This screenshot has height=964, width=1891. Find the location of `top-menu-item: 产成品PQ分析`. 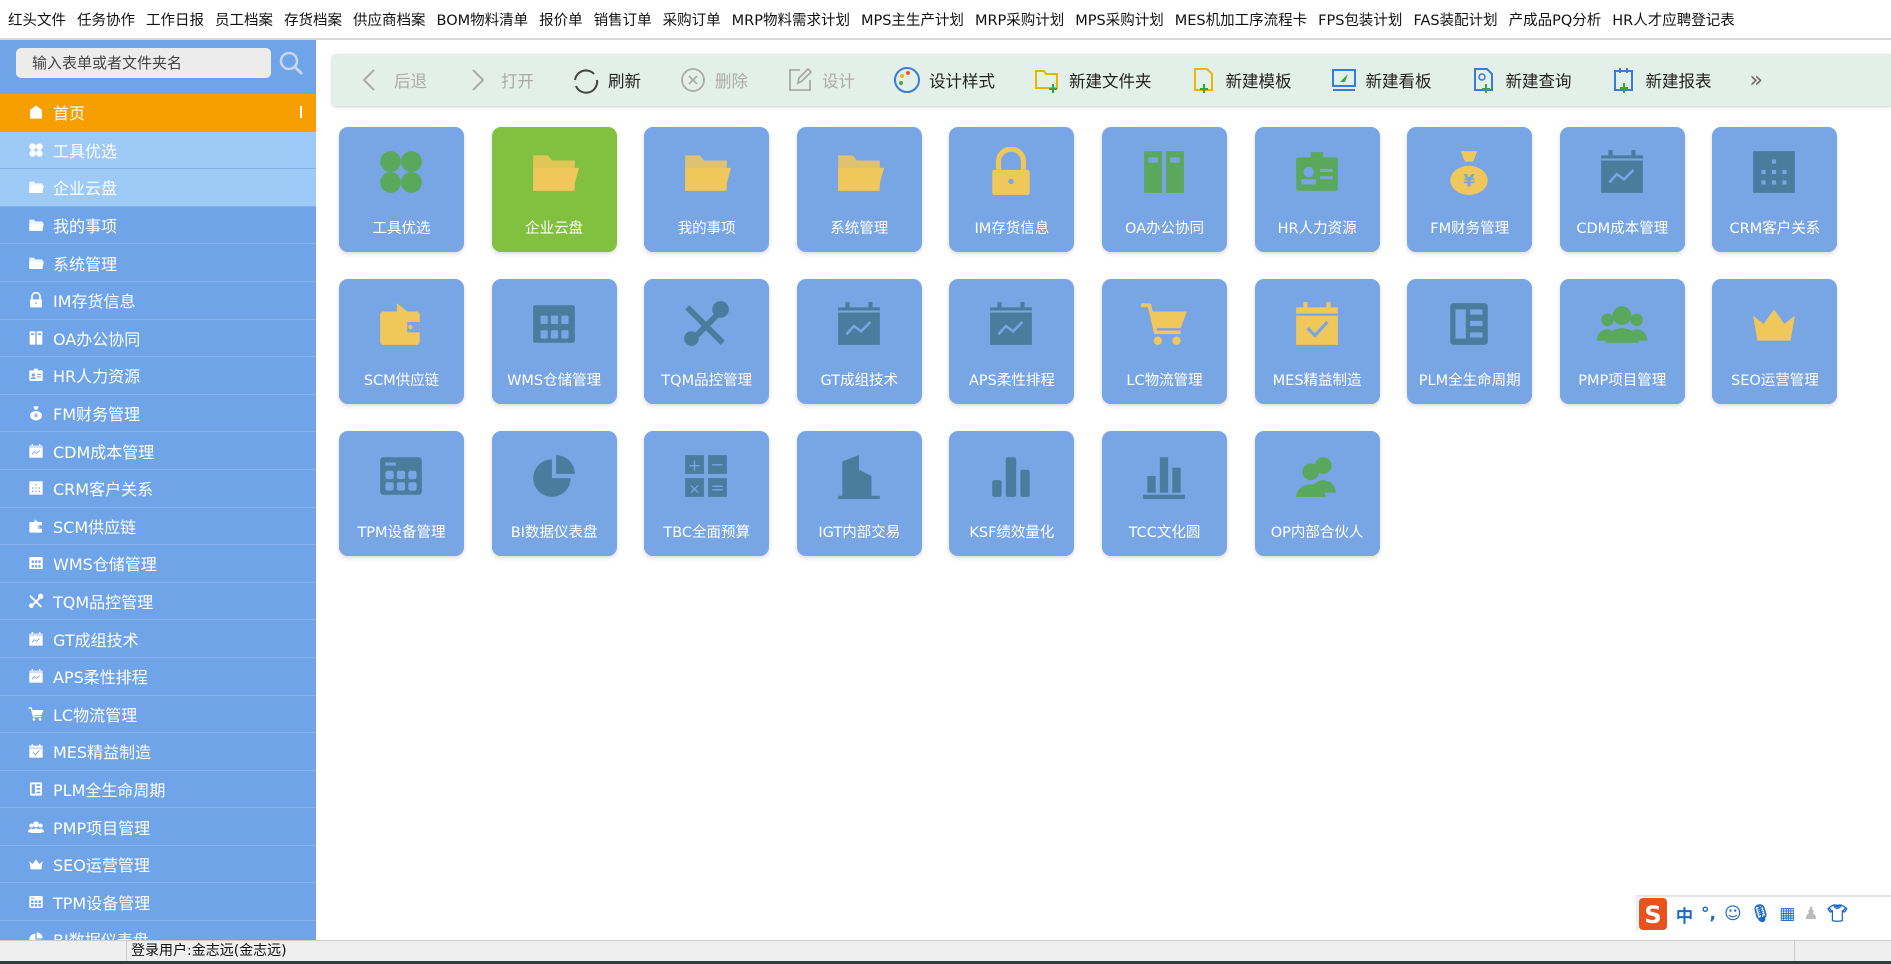

top-menu-item: 产成品PQ分析 is located at coordinates (1555, 19).